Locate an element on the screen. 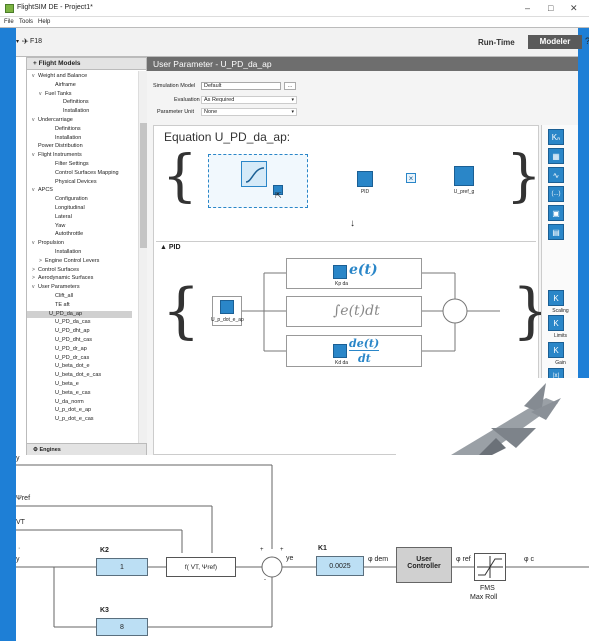 The image size is (589, 641). proportional-block: e(t) Kp da is located at coordinates (354, 273).